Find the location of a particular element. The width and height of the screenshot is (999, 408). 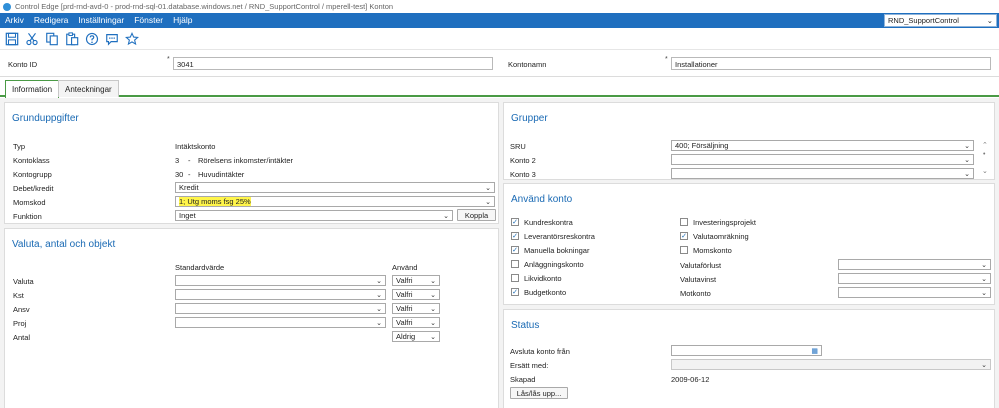

ansv-anvand-select: Valfri ⌄ is located at coordinates (416, 308).